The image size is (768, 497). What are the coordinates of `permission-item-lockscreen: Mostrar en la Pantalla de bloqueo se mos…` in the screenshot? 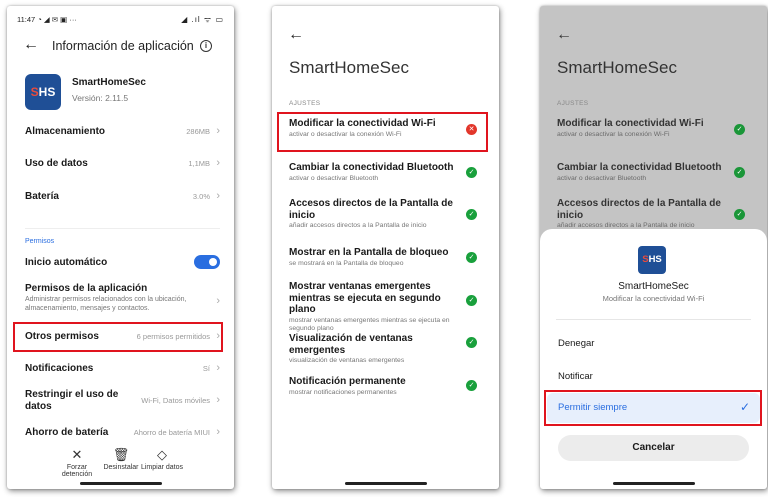 It's located at (378, 257).